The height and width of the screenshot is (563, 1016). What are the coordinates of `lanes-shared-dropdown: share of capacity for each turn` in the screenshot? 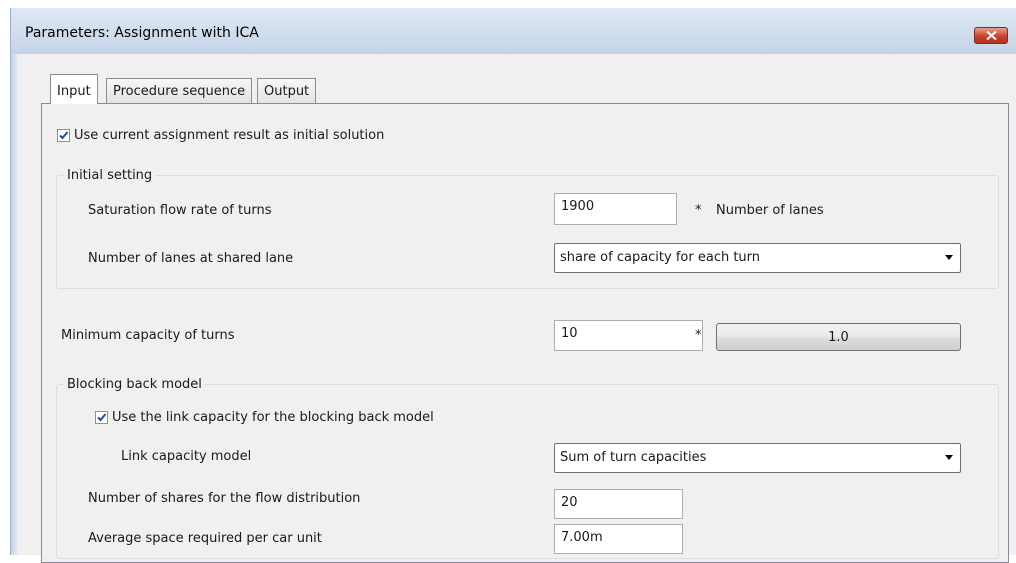 It's located at (757, 258).